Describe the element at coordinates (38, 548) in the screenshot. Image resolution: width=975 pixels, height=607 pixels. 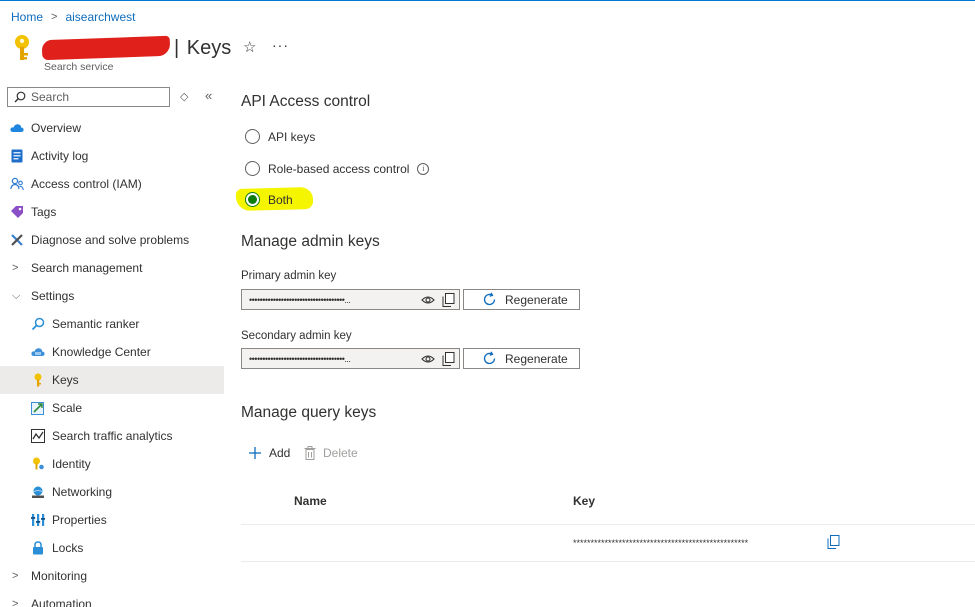
I see `lock-icon` at that location.